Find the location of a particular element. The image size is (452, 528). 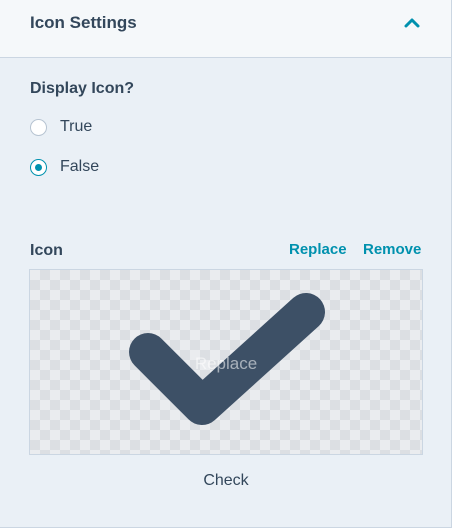

radio-option-false: False is located at coordinates (64, 167).